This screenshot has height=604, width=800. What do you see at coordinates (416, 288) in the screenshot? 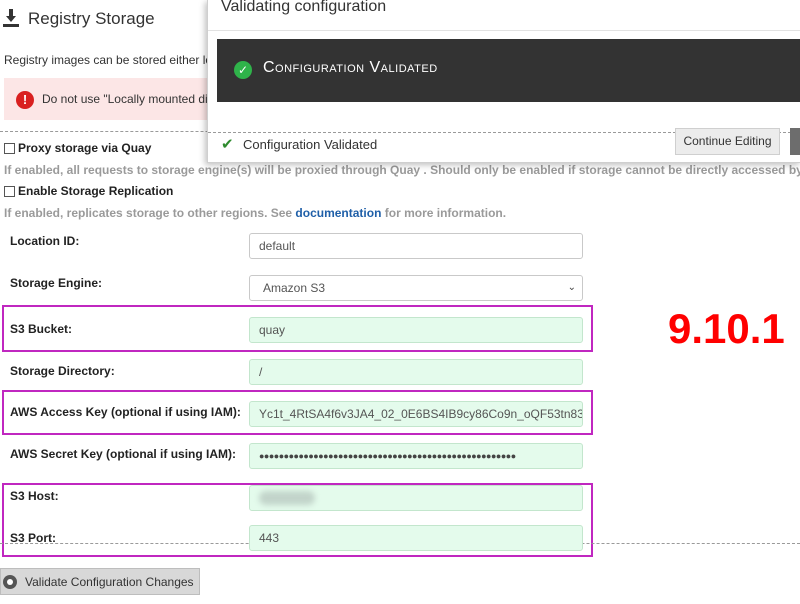
I see `storage-engine-select: Amazon S3 ⌄` at bounding box center [416, 288].